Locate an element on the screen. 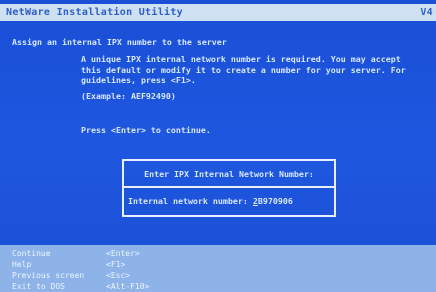  field-label: Internal network number: is located at coordinates (190, 201).